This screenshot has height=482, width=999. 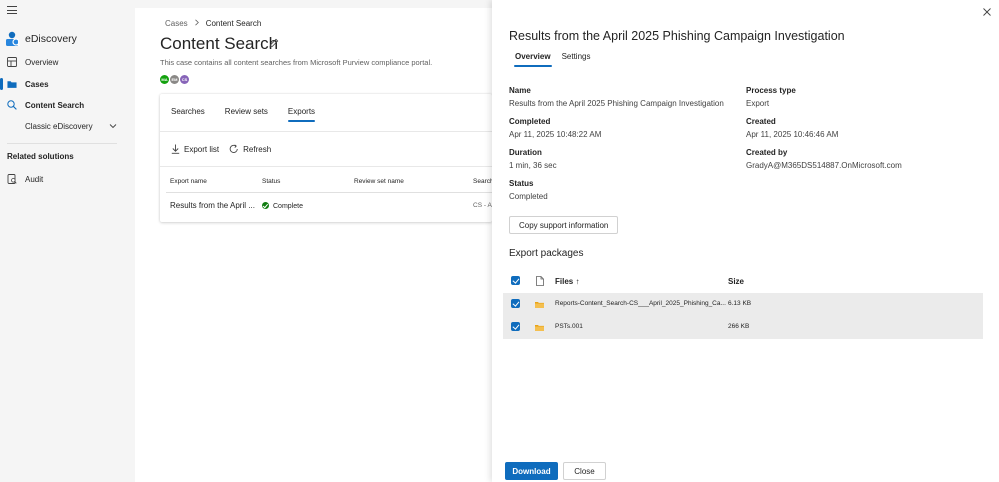 What do you see at coordinates (12, 84) in the screenshot?
I see `cases-icon` at bounding box center [12, 84].